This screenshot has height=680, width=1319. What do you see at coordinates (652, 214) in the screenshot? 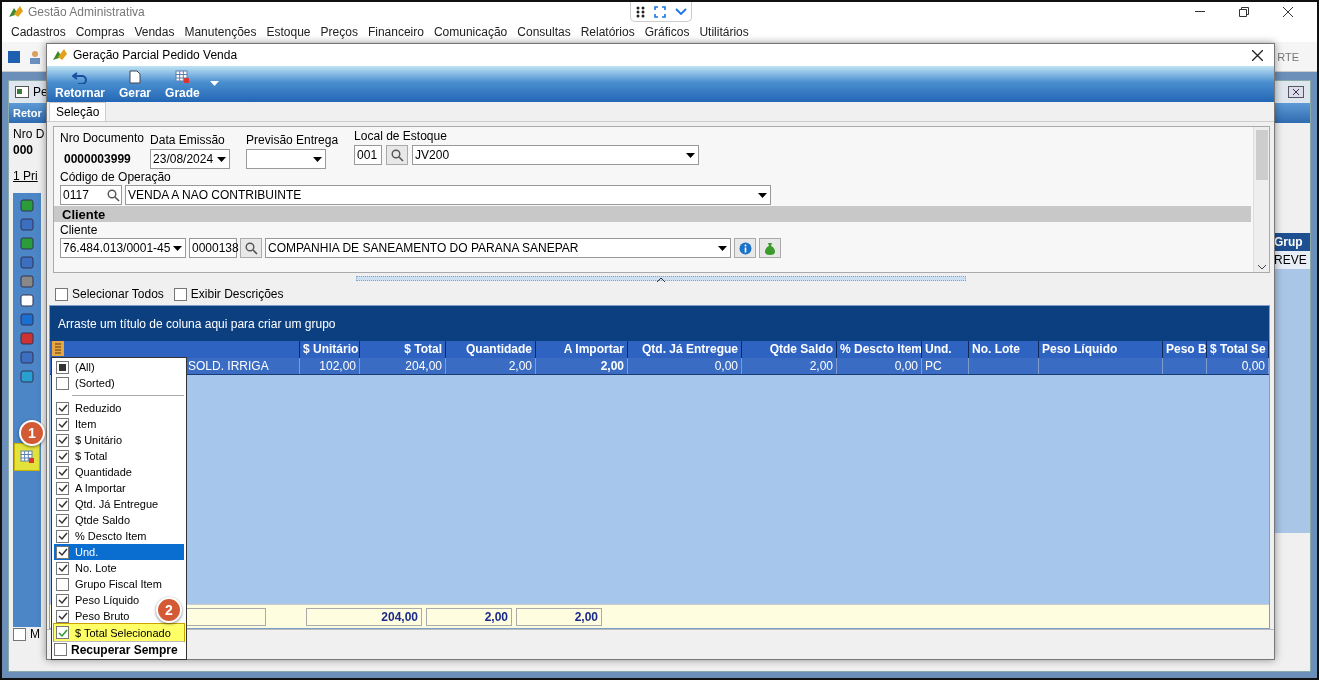
I see `section-header: Cliente` at bounding box center [652, 214].